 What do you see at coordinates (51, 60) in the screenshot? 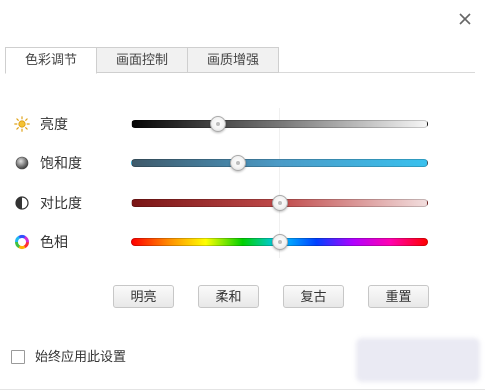
I see `tab-color-adjust: 色彩调节` at bounding box center [51, 60].